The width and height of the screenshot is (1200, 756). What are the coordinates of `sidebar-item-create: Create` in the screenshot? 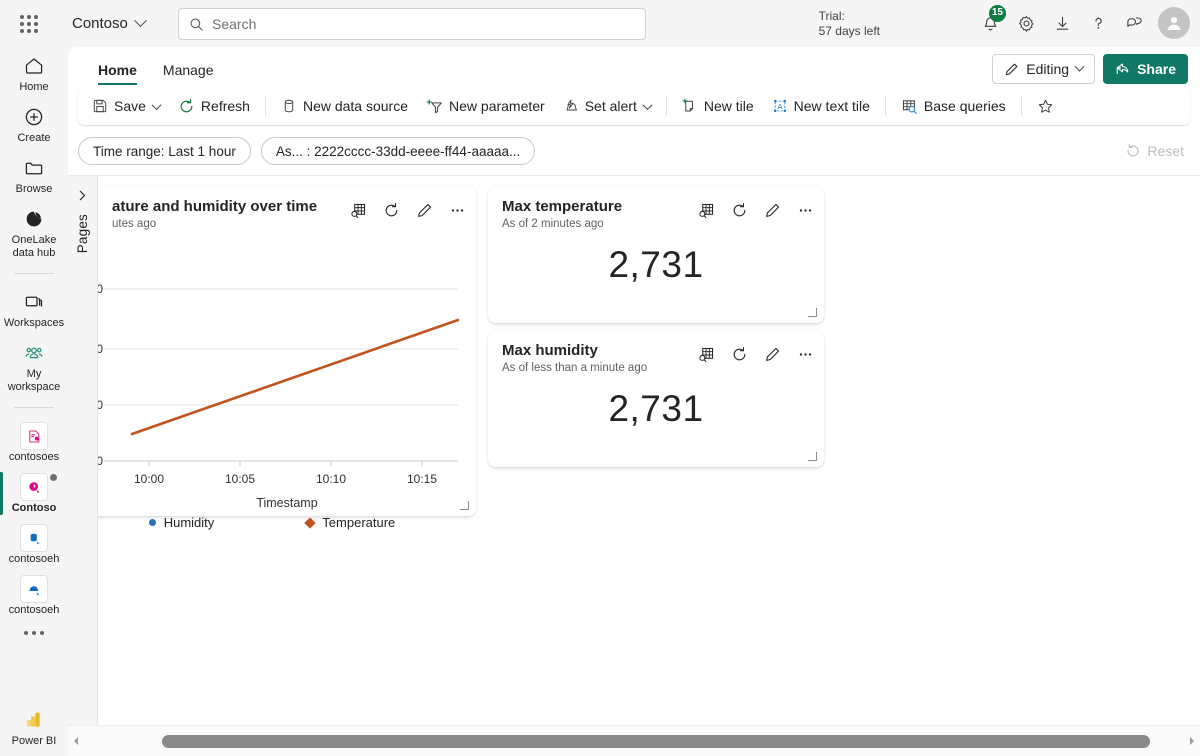 It's located at (34, 123).